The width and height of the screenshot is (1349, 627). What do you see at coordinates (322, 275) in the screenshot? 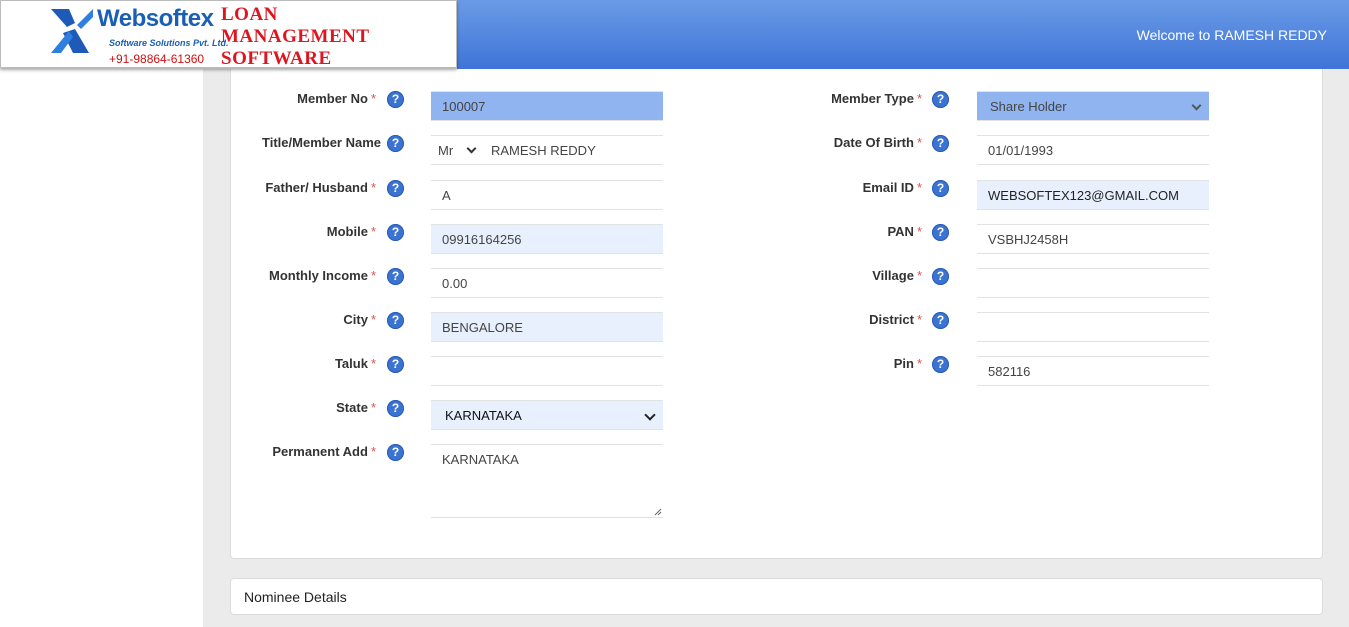
I see `monthly-income-label: Monthly Income *` at bounding box center [322, 275].